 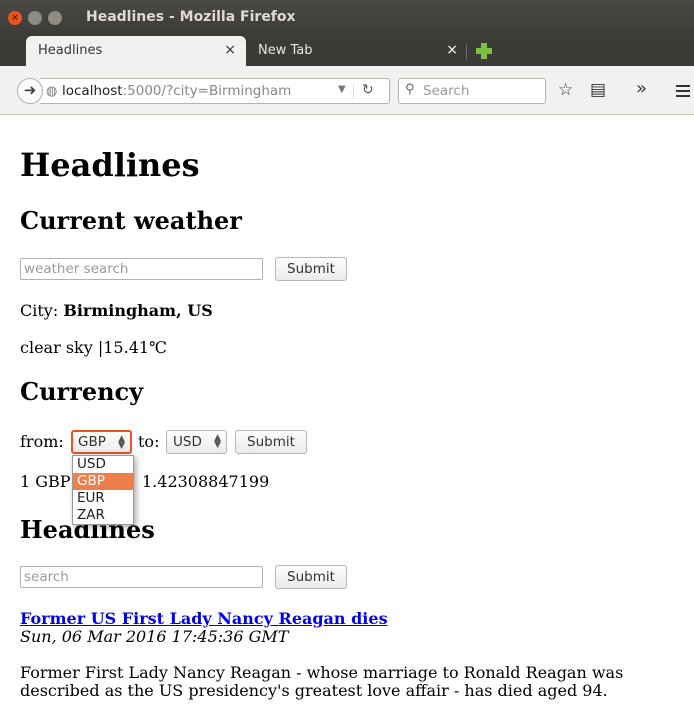 What do you see at coordinates (154, 636) in the screenshot?
I see `article-date: Sun, 06 Mar 2016 17:45:36 GMT` at bounding box center [154, 636].